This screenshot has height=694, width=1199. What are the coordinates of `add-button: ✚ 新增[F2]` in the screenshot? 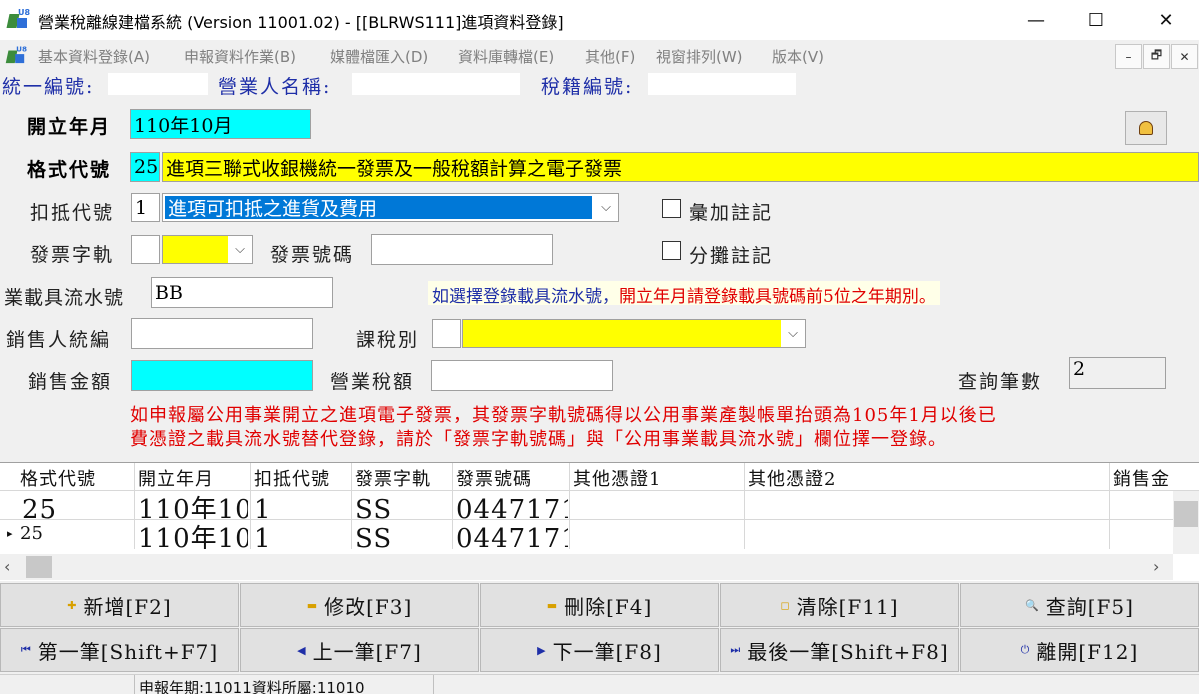 It's located at (119, 605).